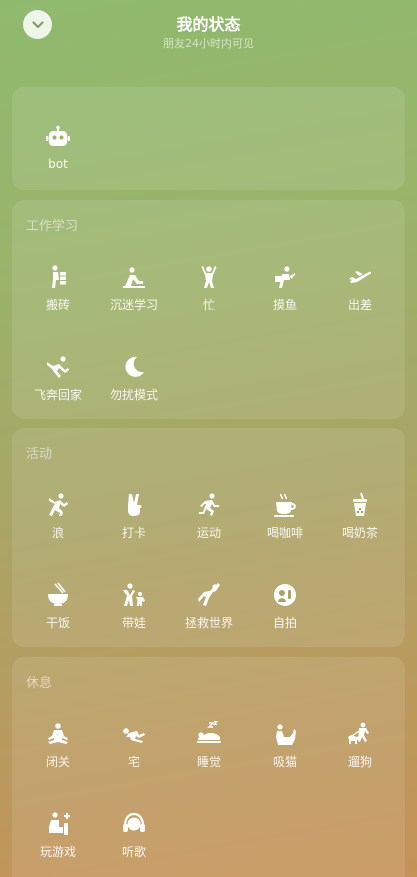 The height and width of the screenshot is (877, 417). Describe the element at coordinates (208, 533) in the screenshot. I see `status-item-label: 运动` at that location.